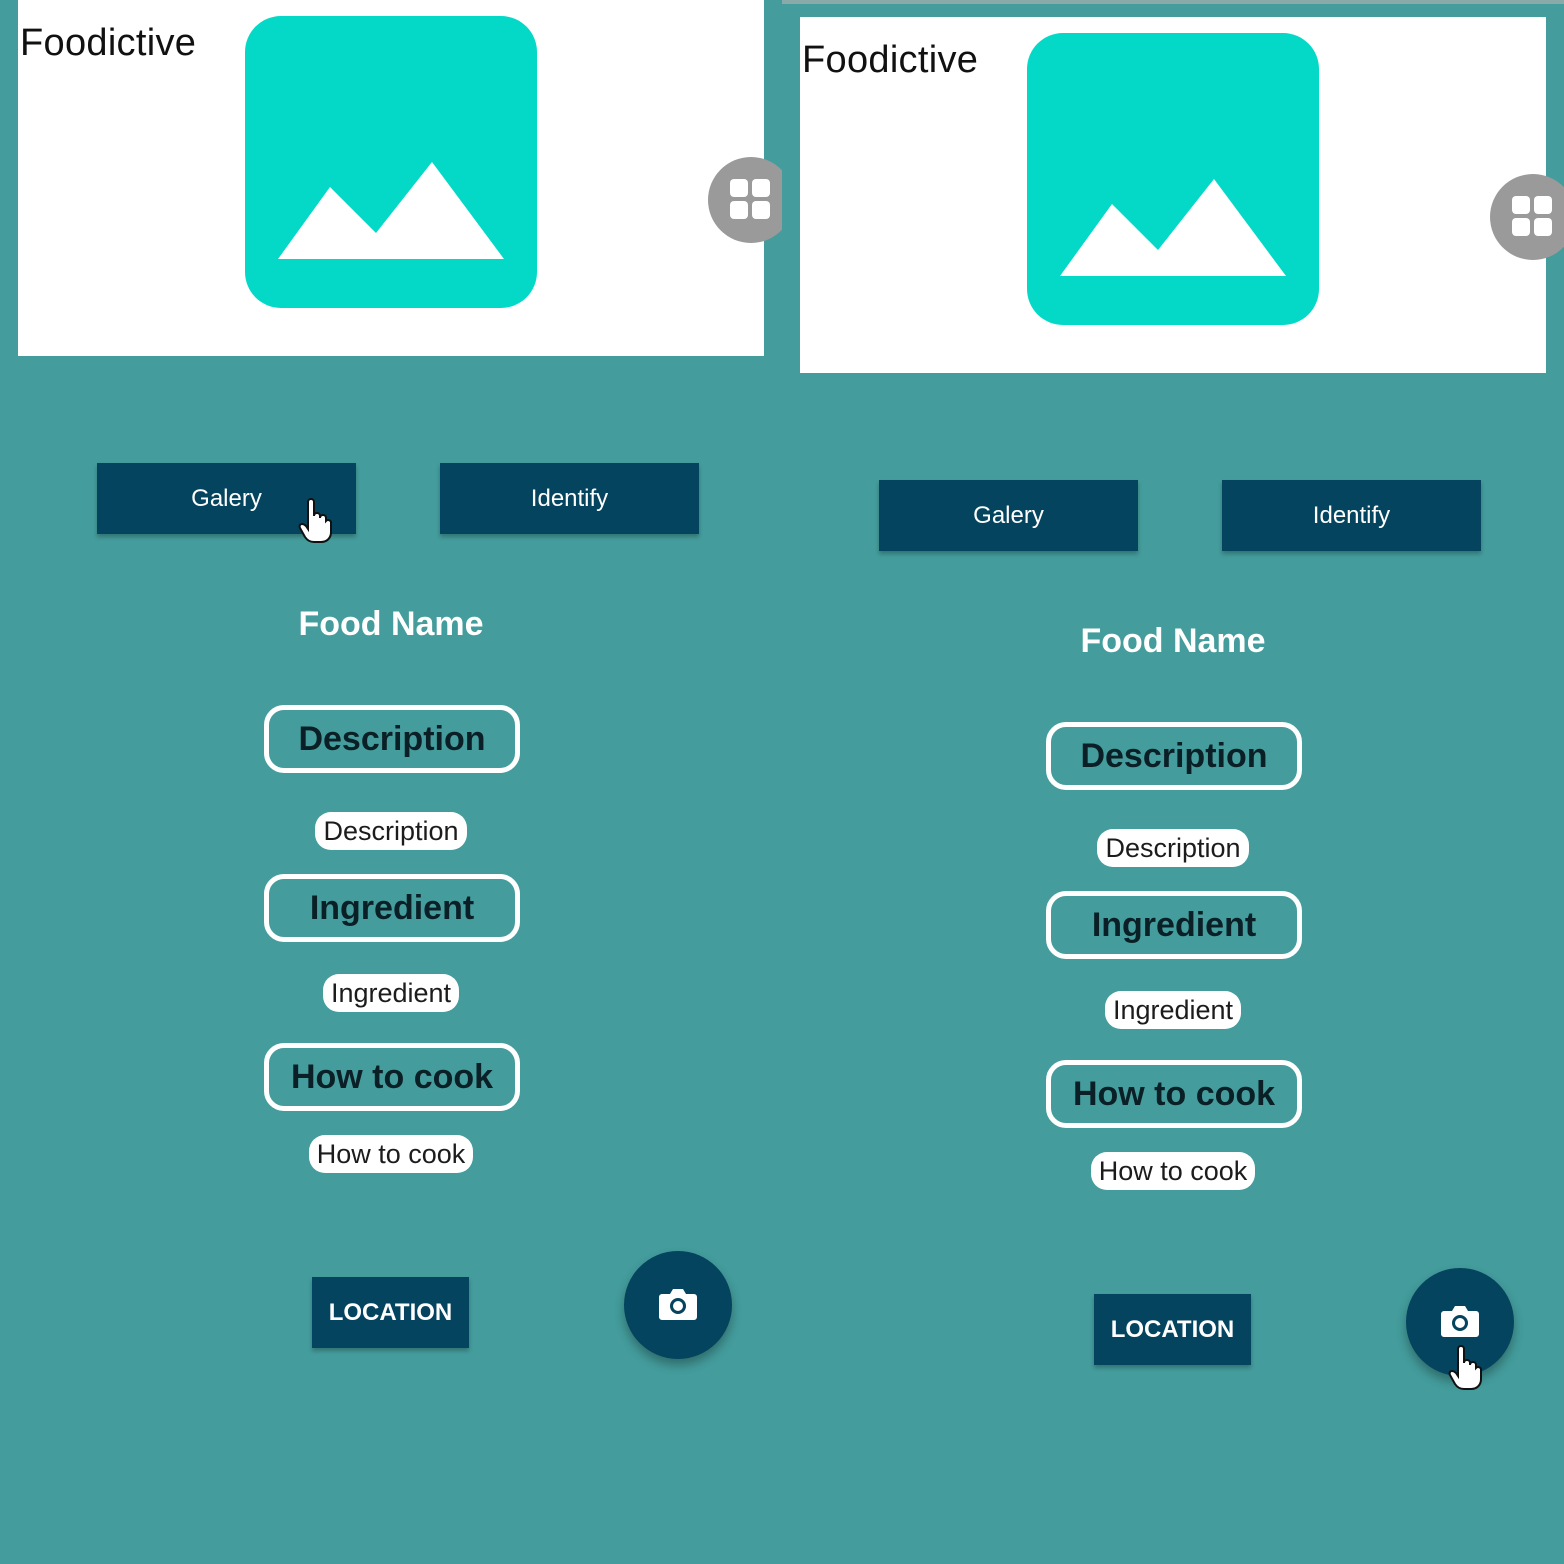 The width and height of the screenshot is (1564, 1564). Describe the element at coordinates (1008, 515) in the screenshot. I see `galery-button: Galery` at that location.